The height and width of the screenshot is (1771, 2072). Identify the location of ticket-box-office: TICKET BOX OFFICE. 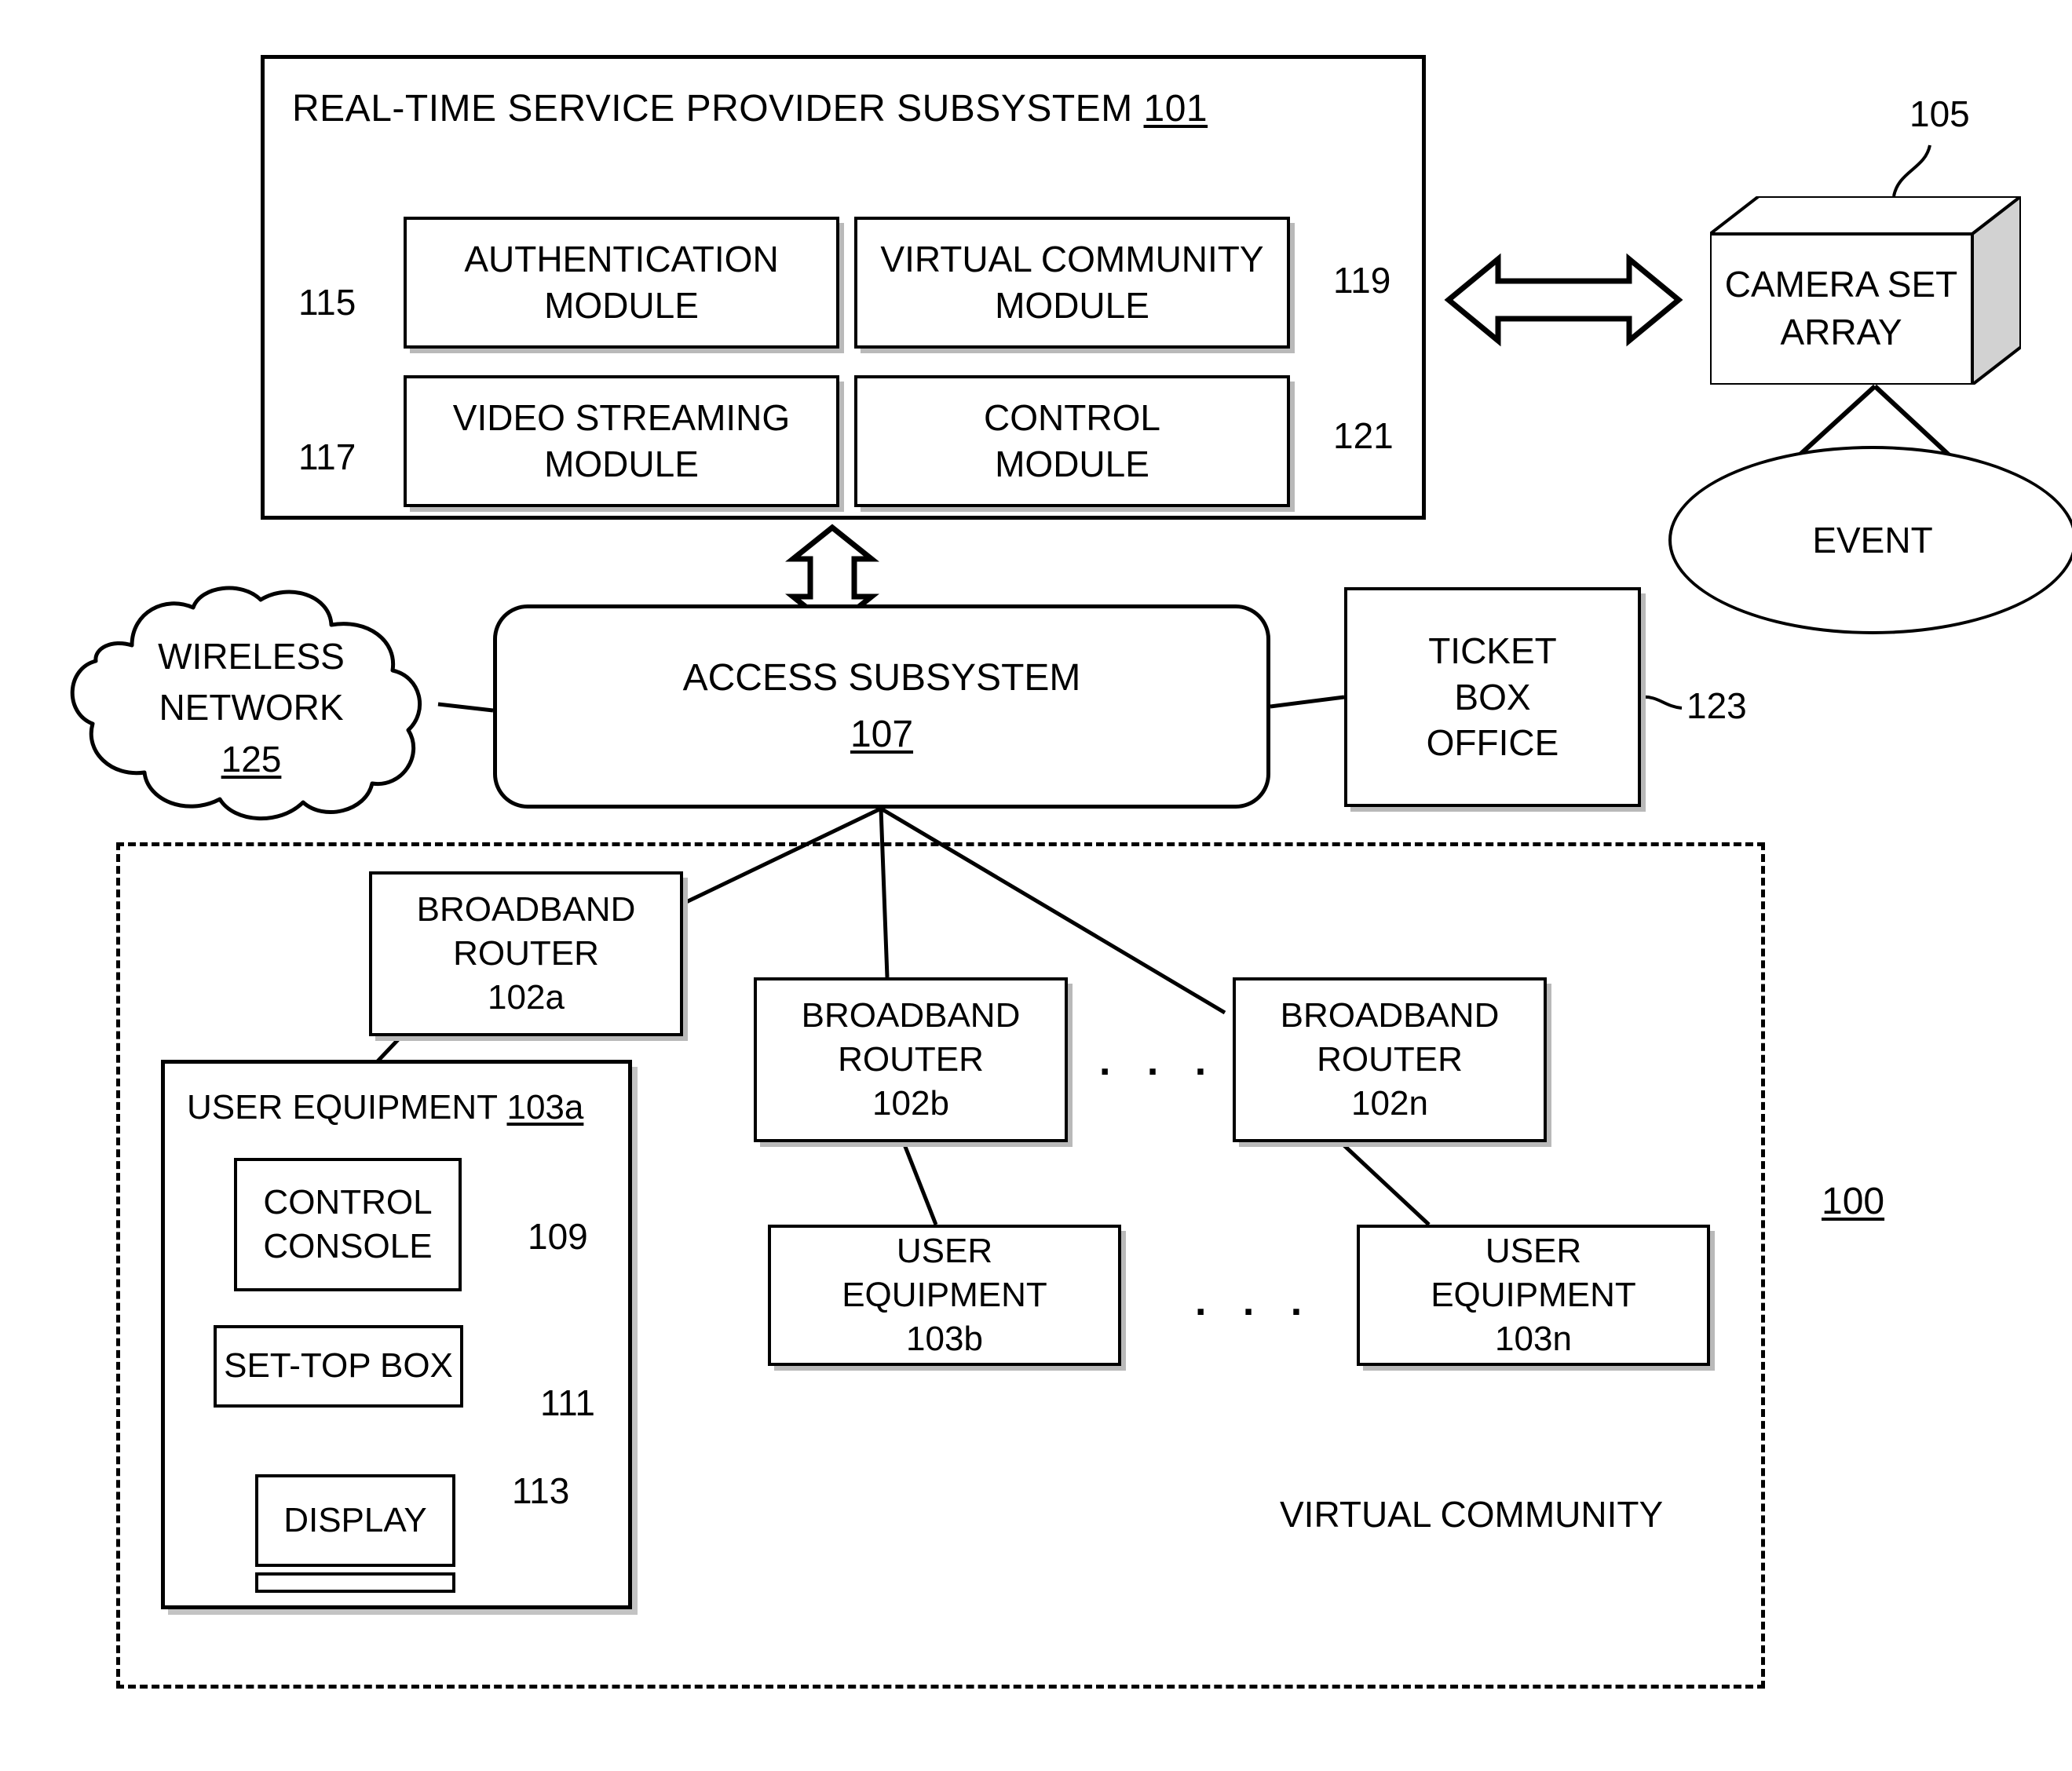
(1492, 697).